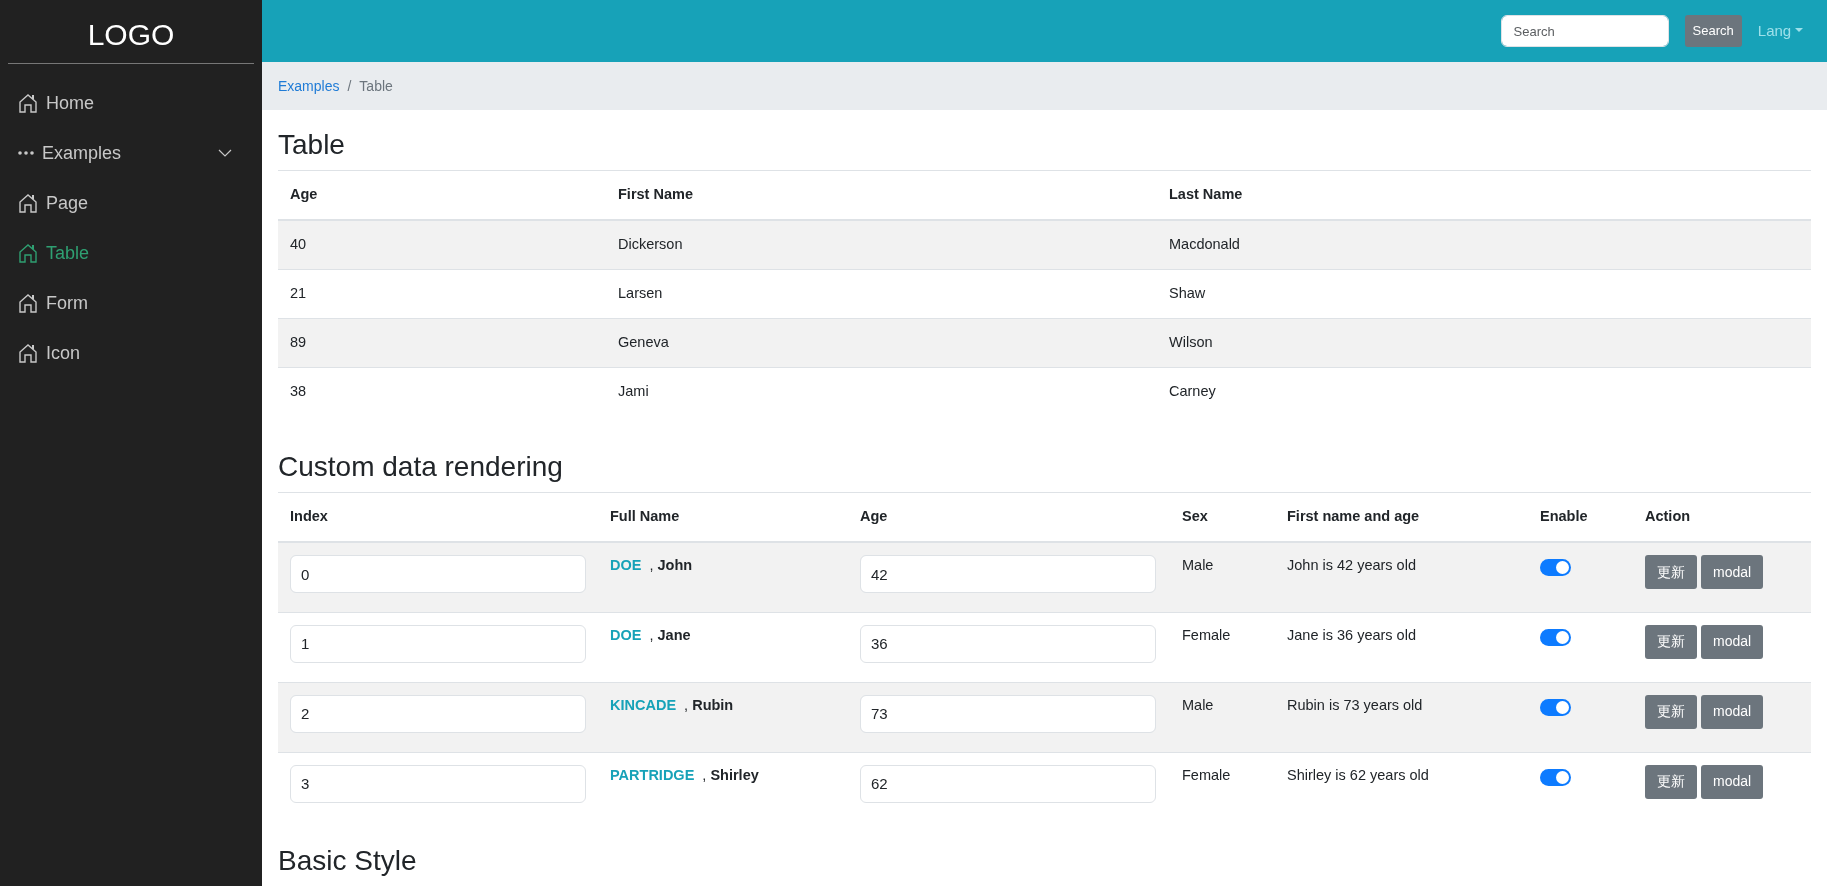 This screenshot has height=886, width=1827. Describe the element at coordinates (131, 203) in the screenshot. I see `sidebar-item: Page` at that location.